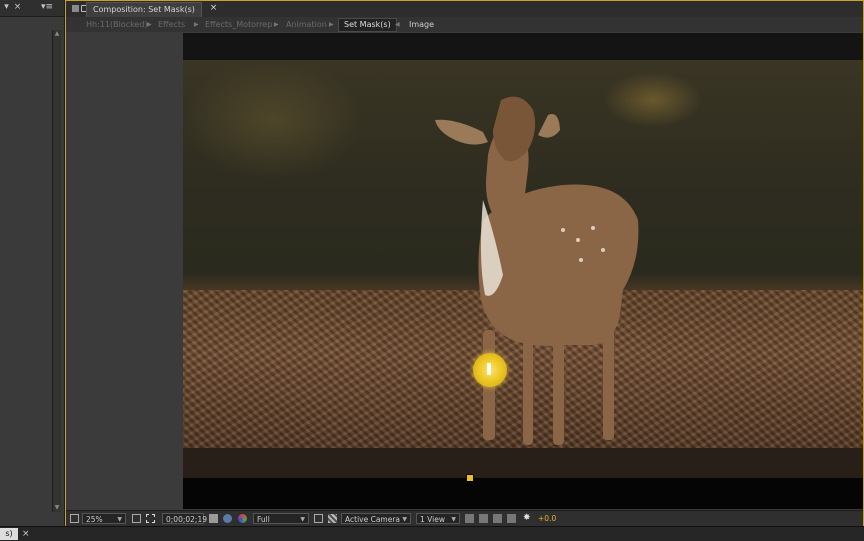 This screenshot has height=541, width=864. Describe the element at coordinates (397, 24) in the screenshot. I see `breadcrumb-arrow-icon: ◀` at that location.